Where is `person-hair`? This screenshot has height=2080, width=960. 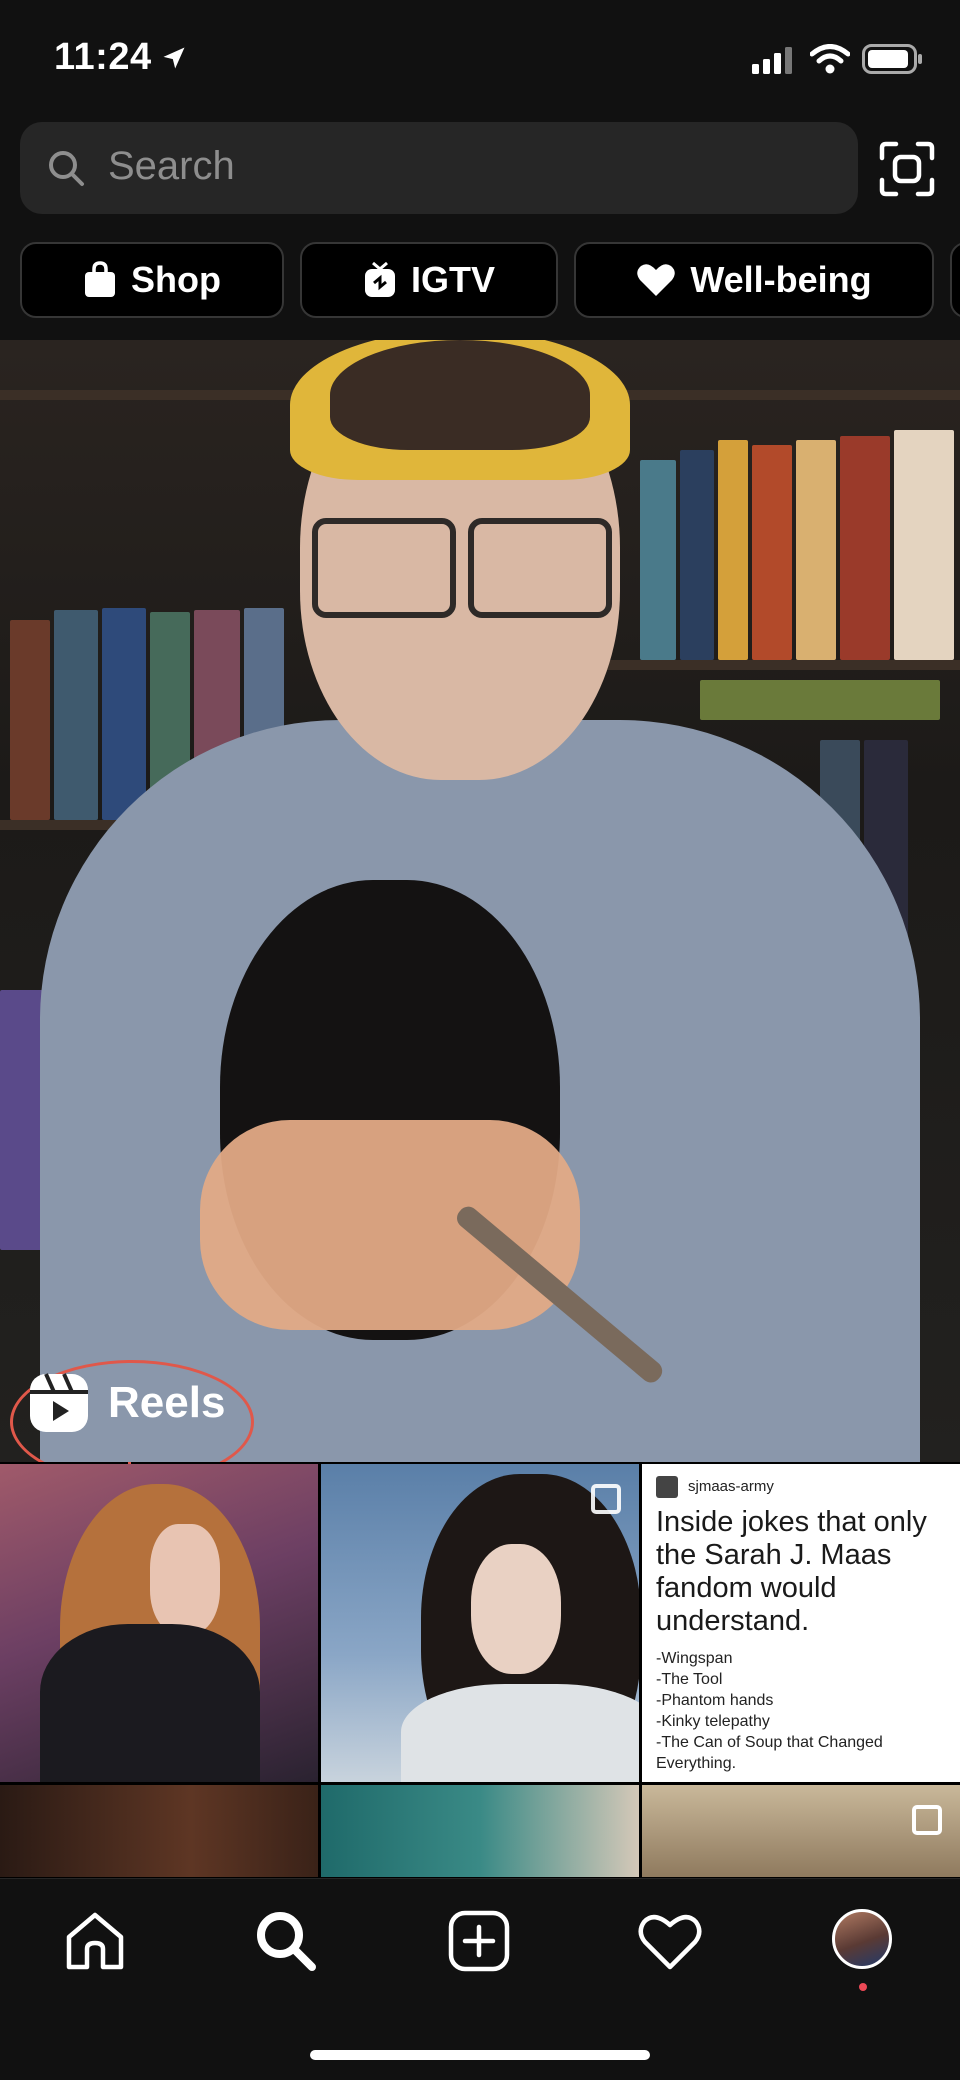
person-hair is located at coordinates (460, 395).